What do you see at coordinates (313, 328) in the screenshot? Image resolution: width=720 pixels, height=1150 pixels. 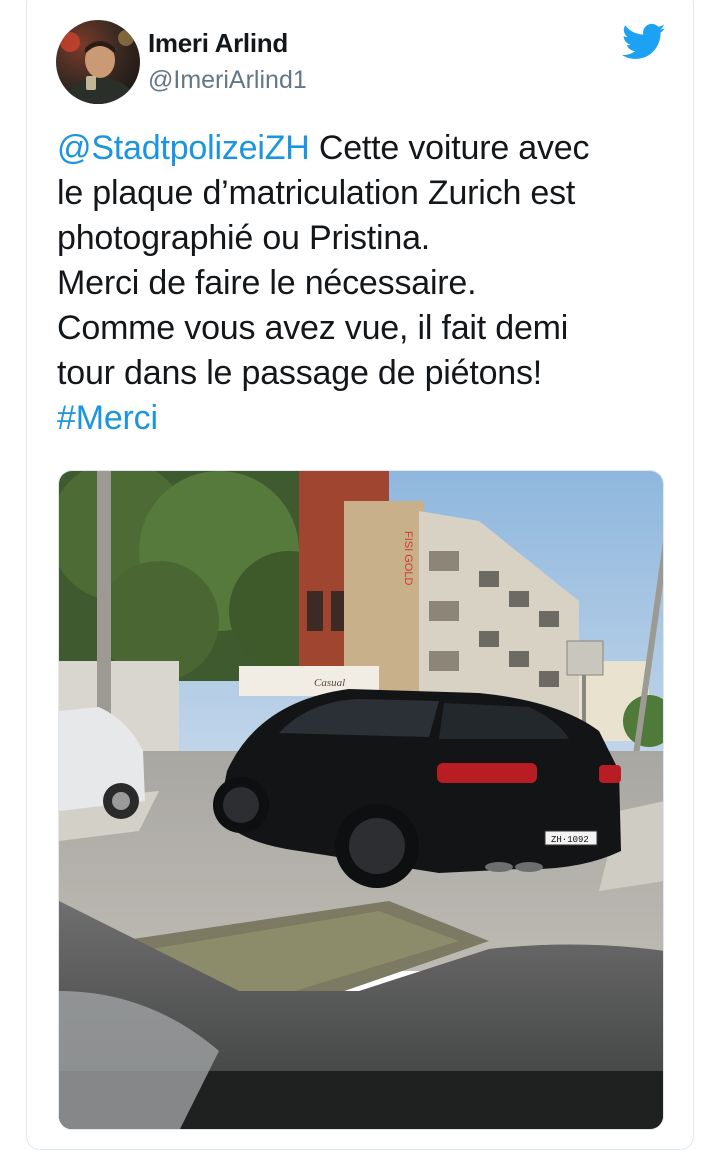 I see `tweet-line-5: Comme vous avez vue, il fait demi` at bounding box center [313, 328].